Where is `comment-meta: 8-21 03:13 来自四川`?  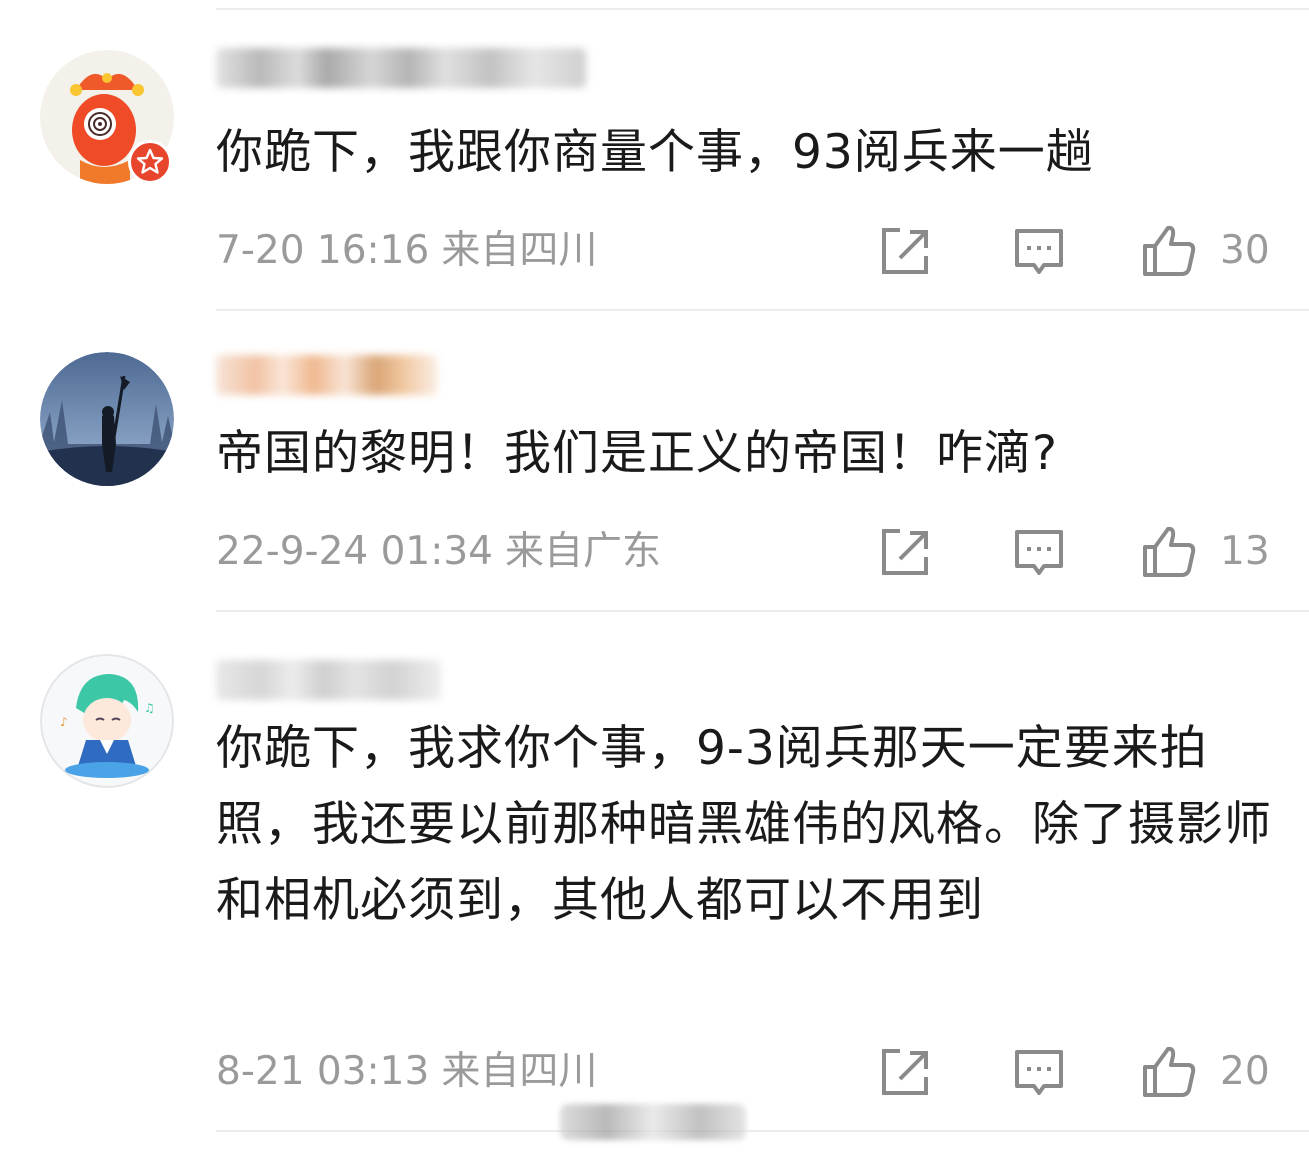
comment-meta: 8-21 03:13 来自四川 is located at coordinates (406, 1072).